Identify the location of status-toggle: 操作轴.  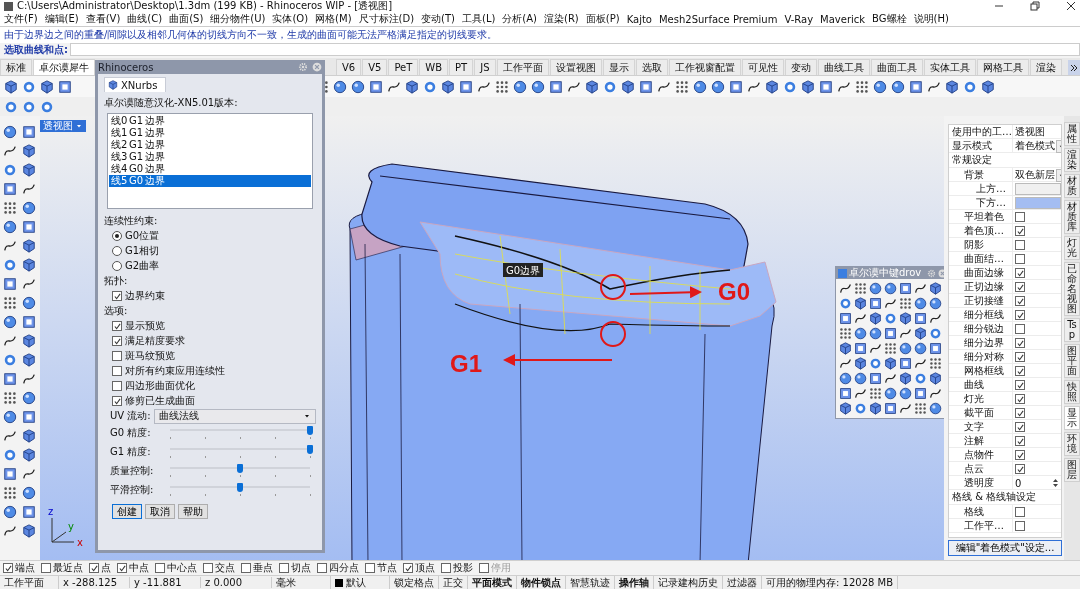
(634, 582).